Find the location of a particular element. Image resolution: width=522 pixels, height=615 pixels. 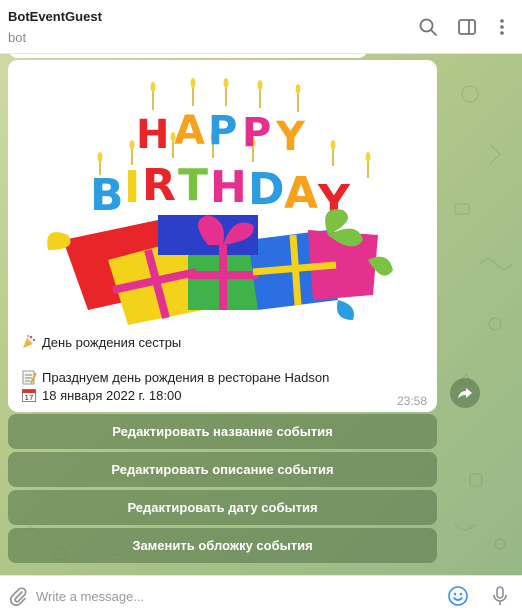

chat-title: BotEventGuest is located at coordinates (55, 16).